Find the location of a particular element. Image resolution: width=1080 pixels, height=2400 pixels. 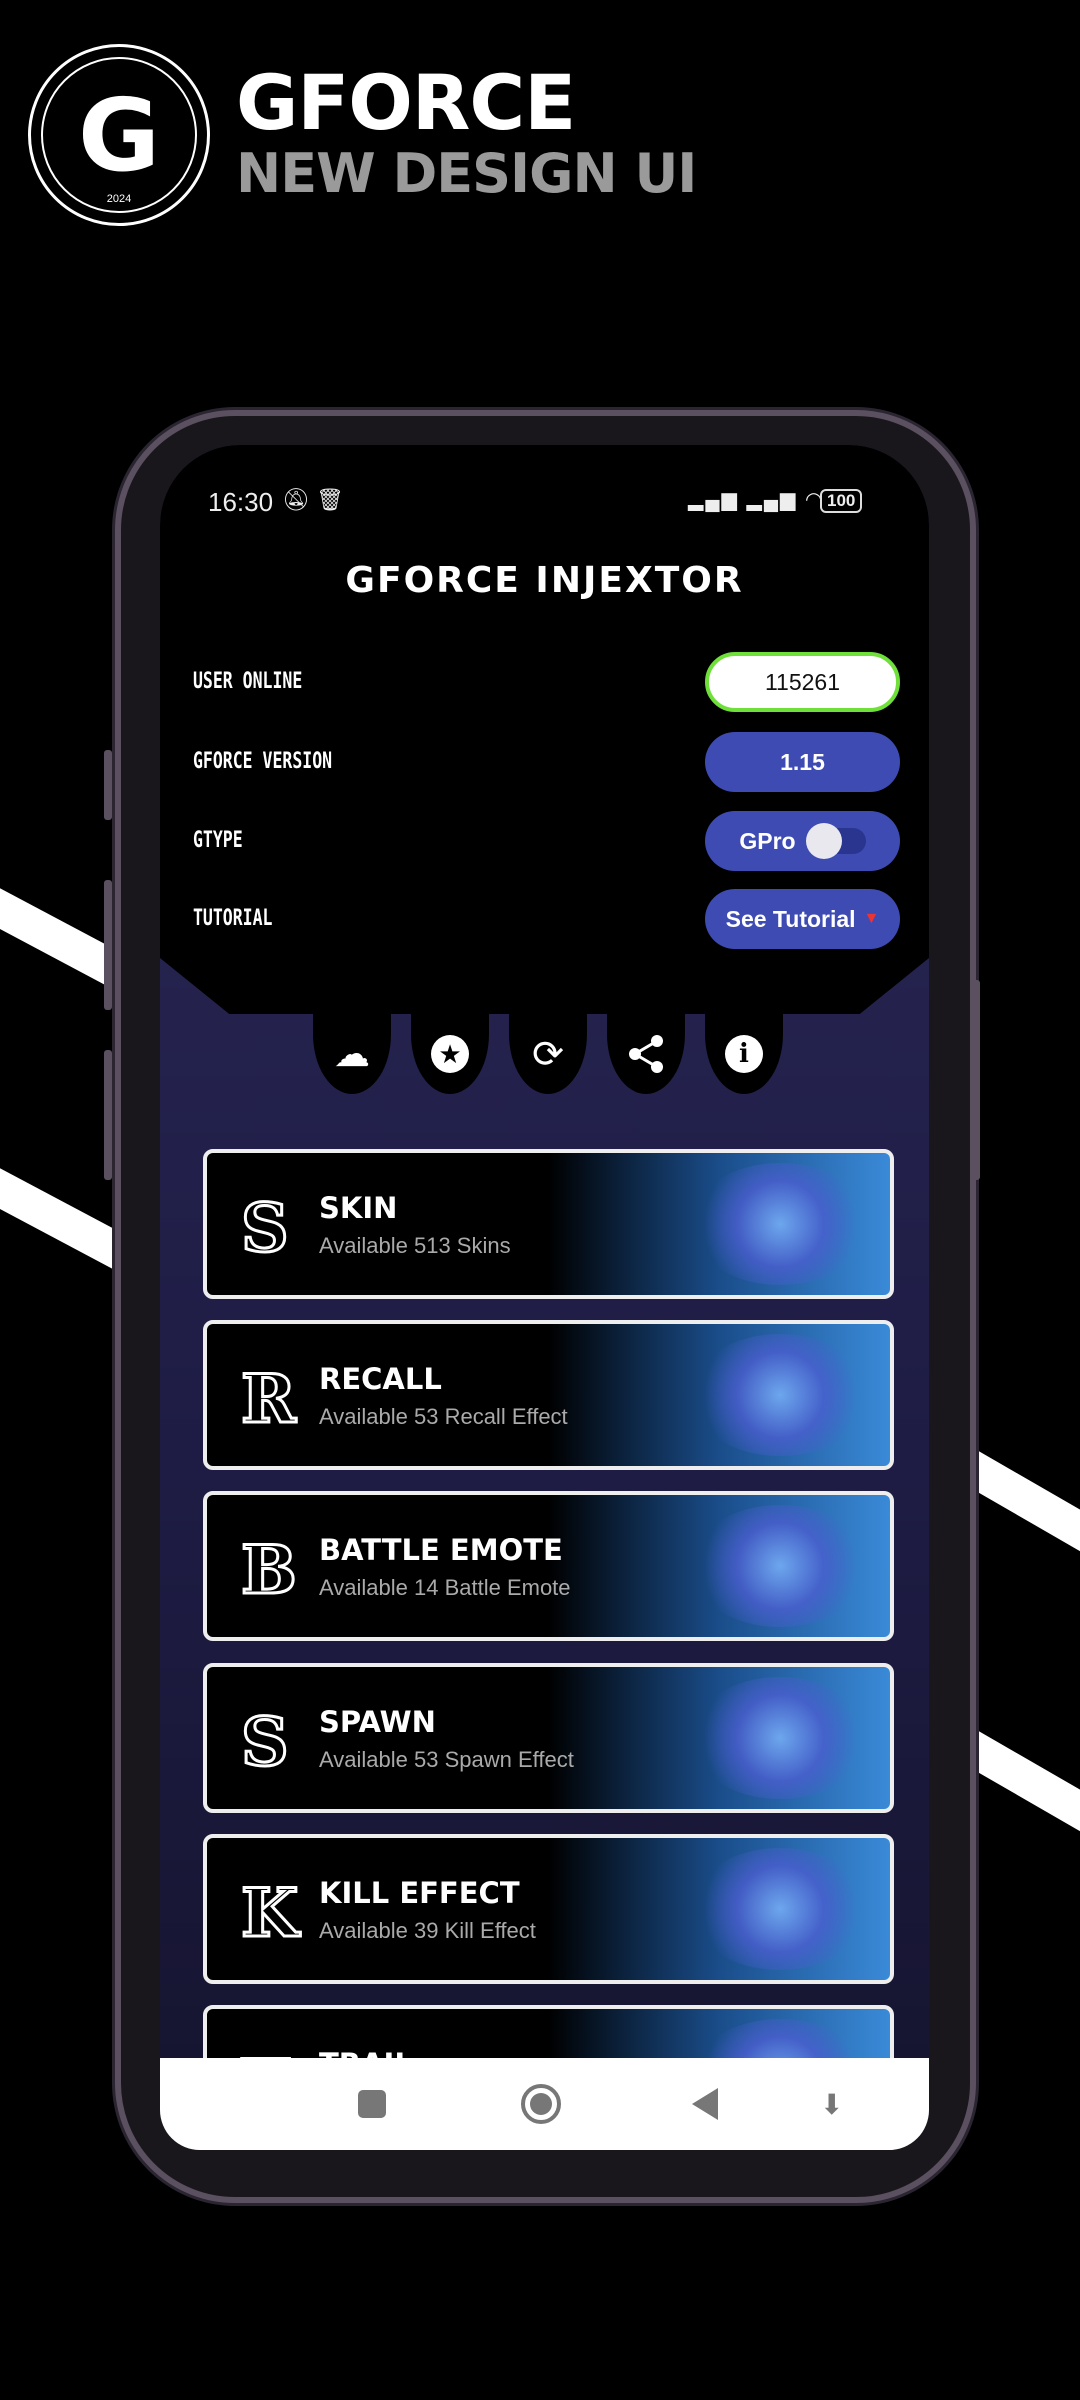

version-value: 1.15 is located at coordinates (802, 762).